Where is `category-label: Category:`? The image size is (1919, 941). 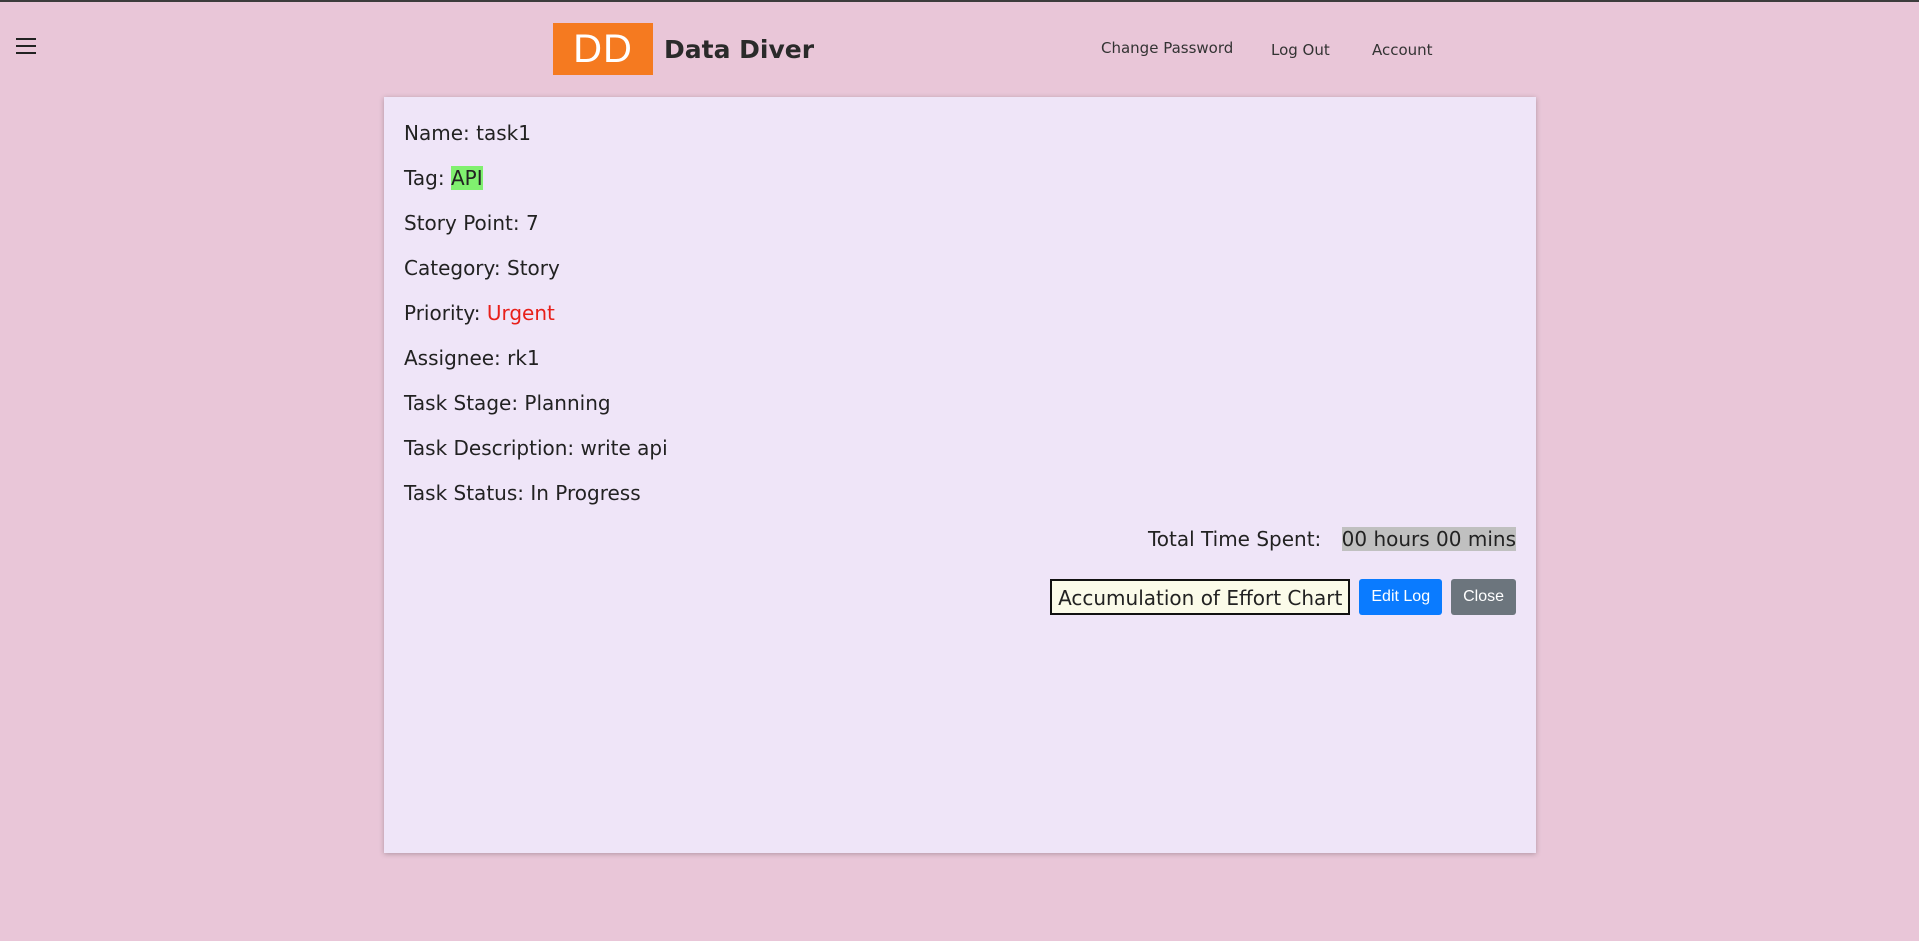 category-label: Category: is located at coordinates (452, 268).